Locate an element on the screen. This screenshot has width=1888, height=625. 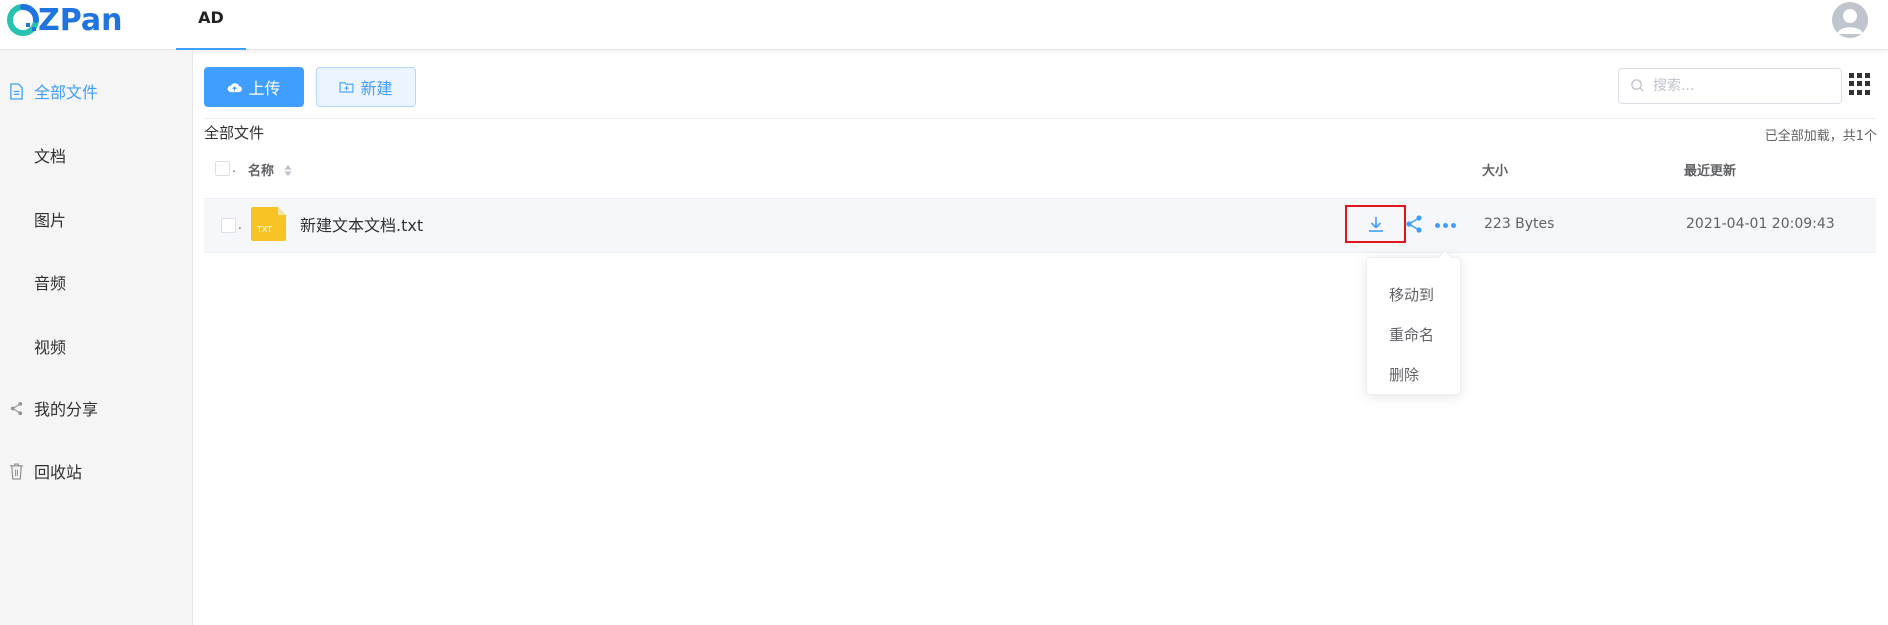
sidebar: 全部文件 文档 图片 音频 视频 我的分享 回收站 is located at coordinates (96, 338).